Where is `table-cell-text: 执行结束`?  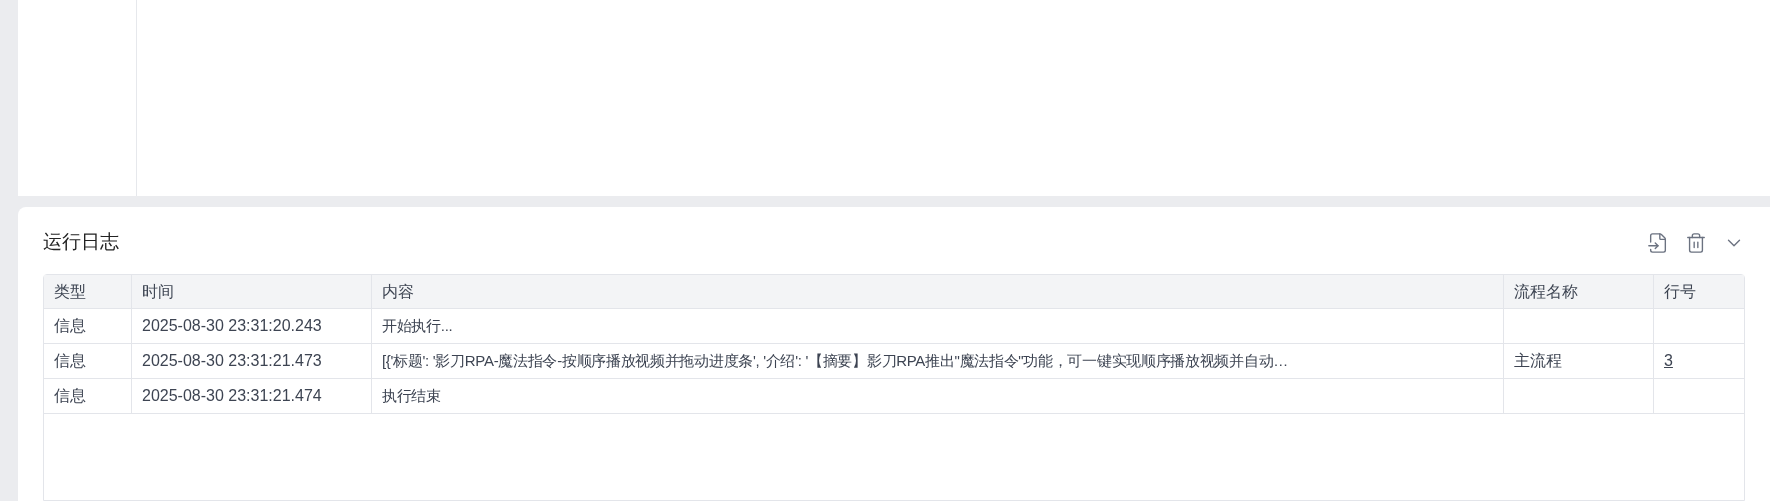
table-cell-text: 执行结束 is located at coordinates (411, 395).